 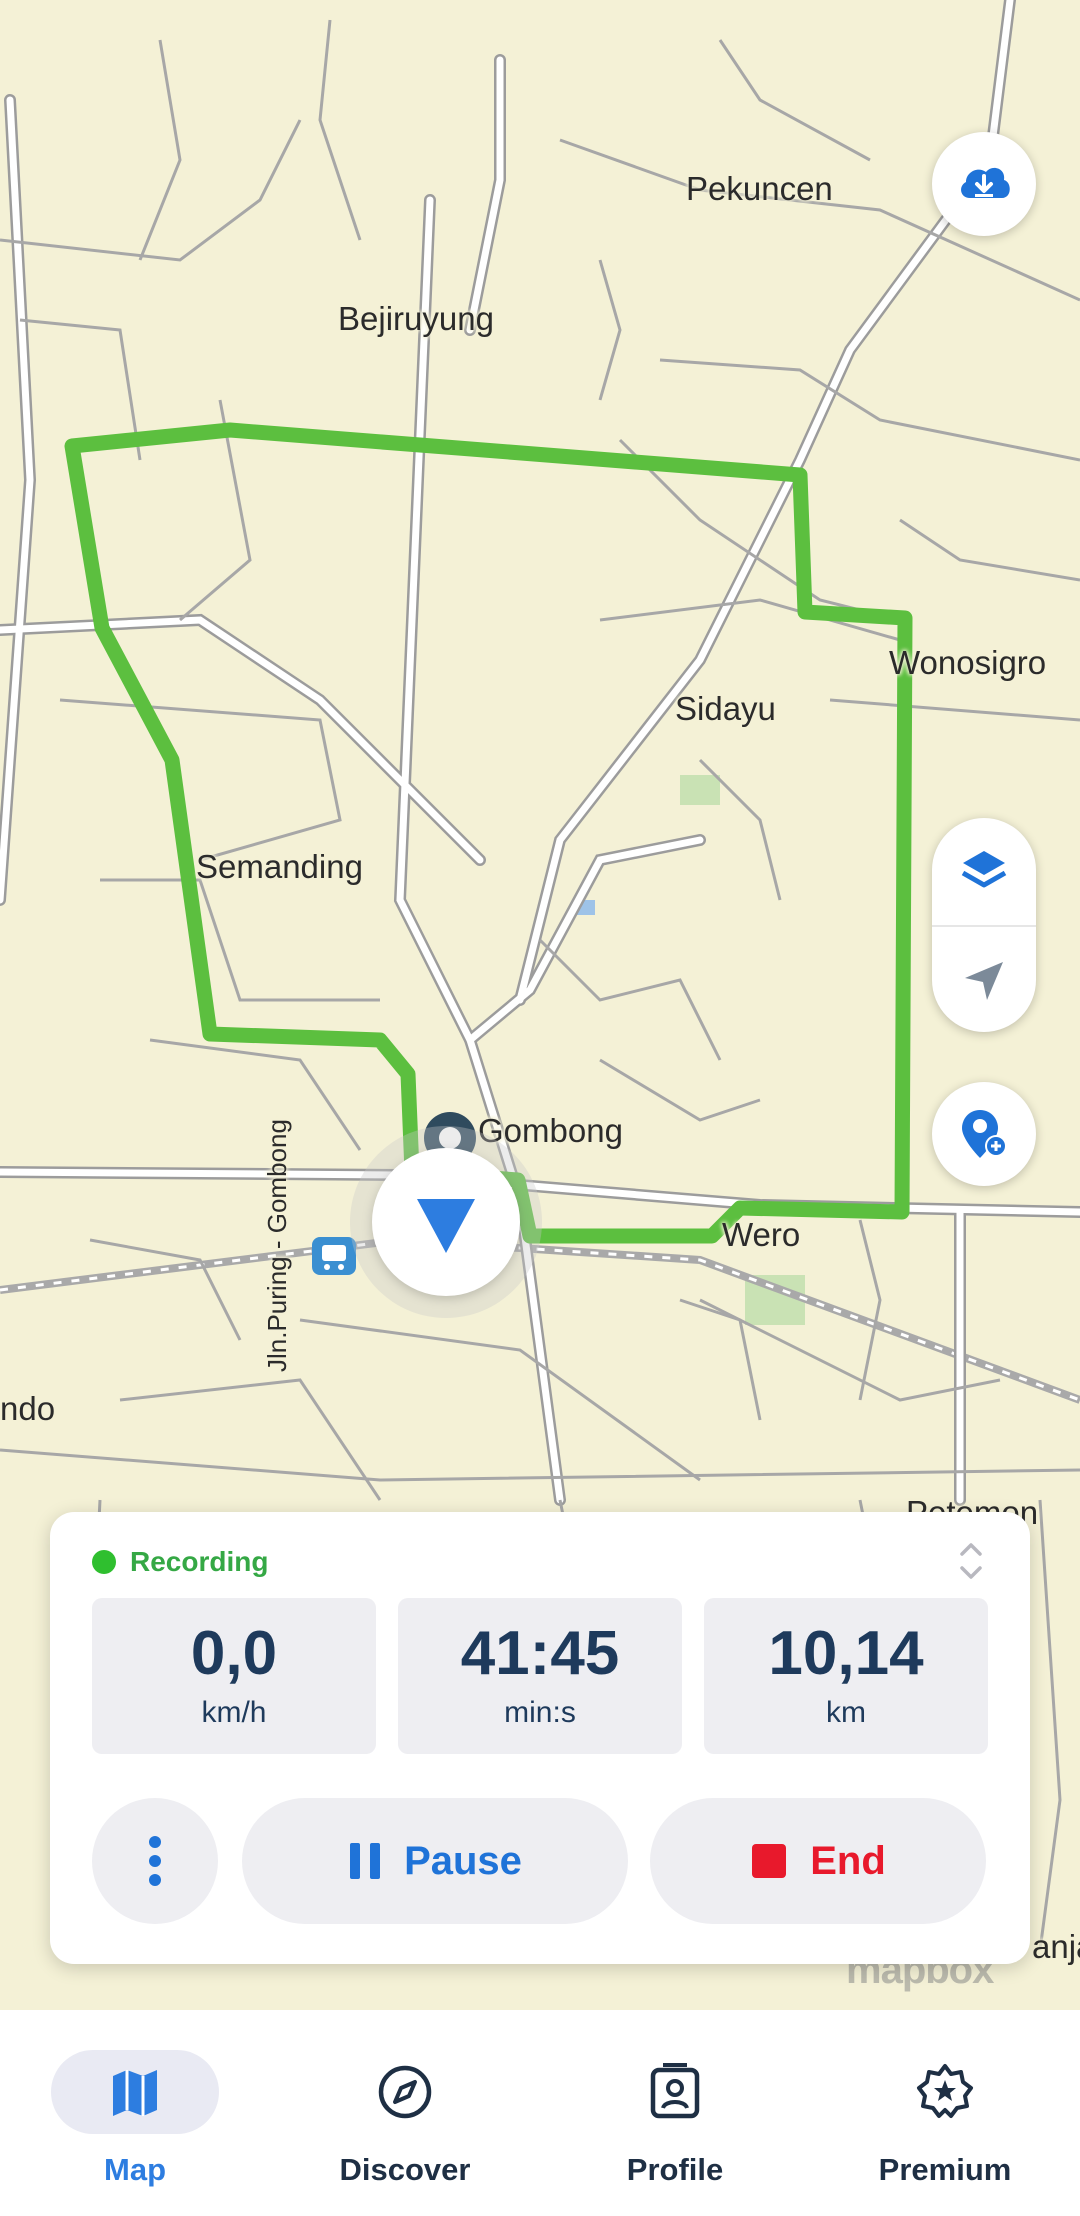 I want to click on tab-premium-label: Premium, so click(x=945, y=2169).